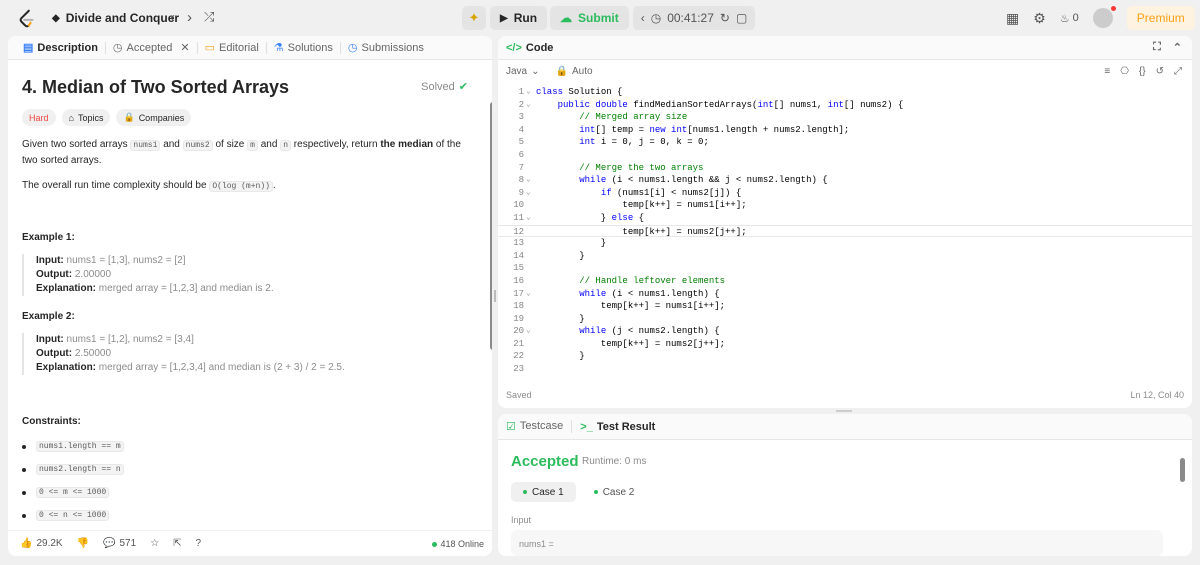 The image size is (1200, 565). I want to click on problem-title: 4. Median of Two Sorted Arrays, so click(155, 87).